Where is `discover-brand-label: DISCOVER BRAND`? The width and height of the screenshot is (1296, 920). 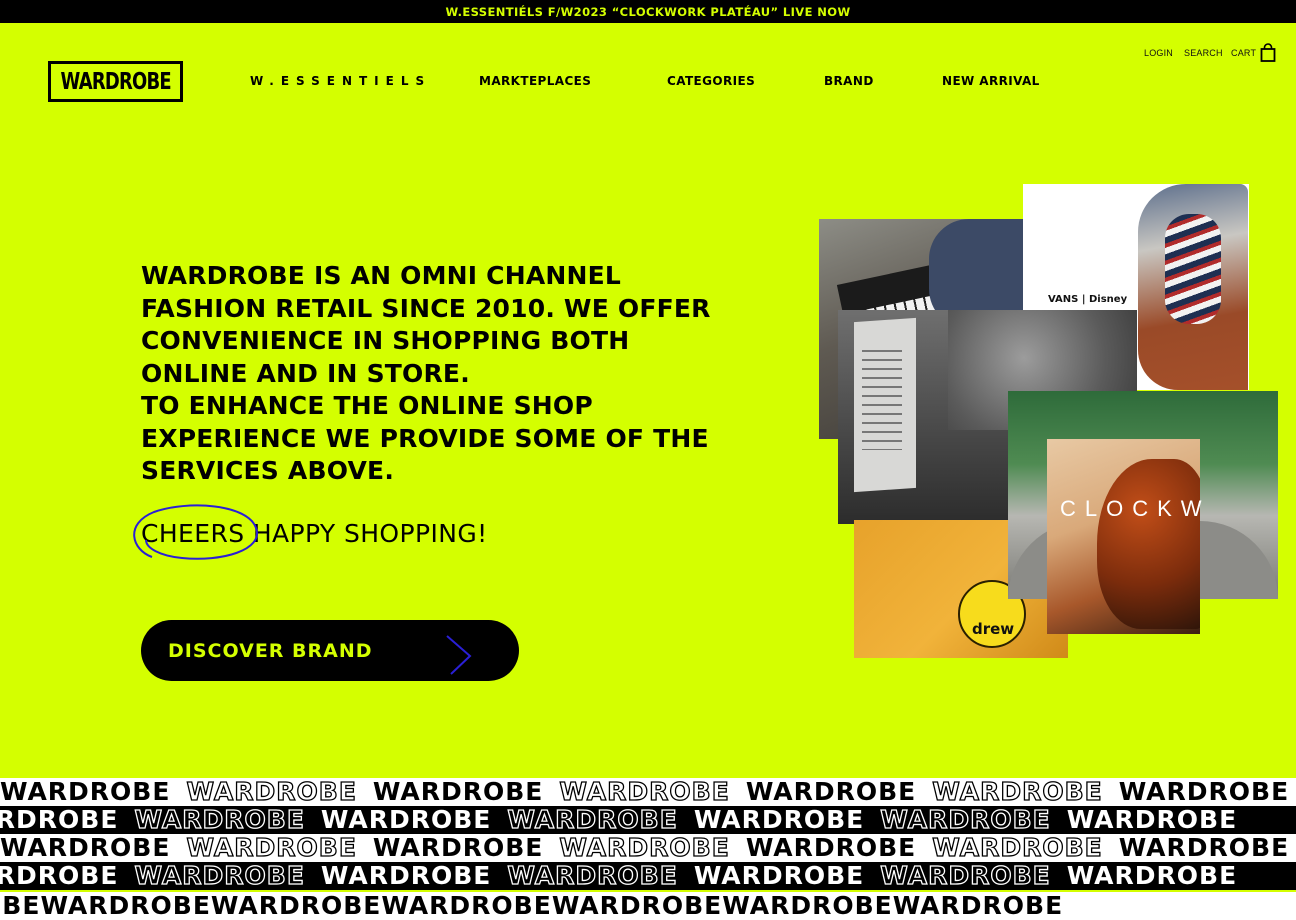 discover-brand-label: DISCOVER BRAND is located at coordinates (270, 650).